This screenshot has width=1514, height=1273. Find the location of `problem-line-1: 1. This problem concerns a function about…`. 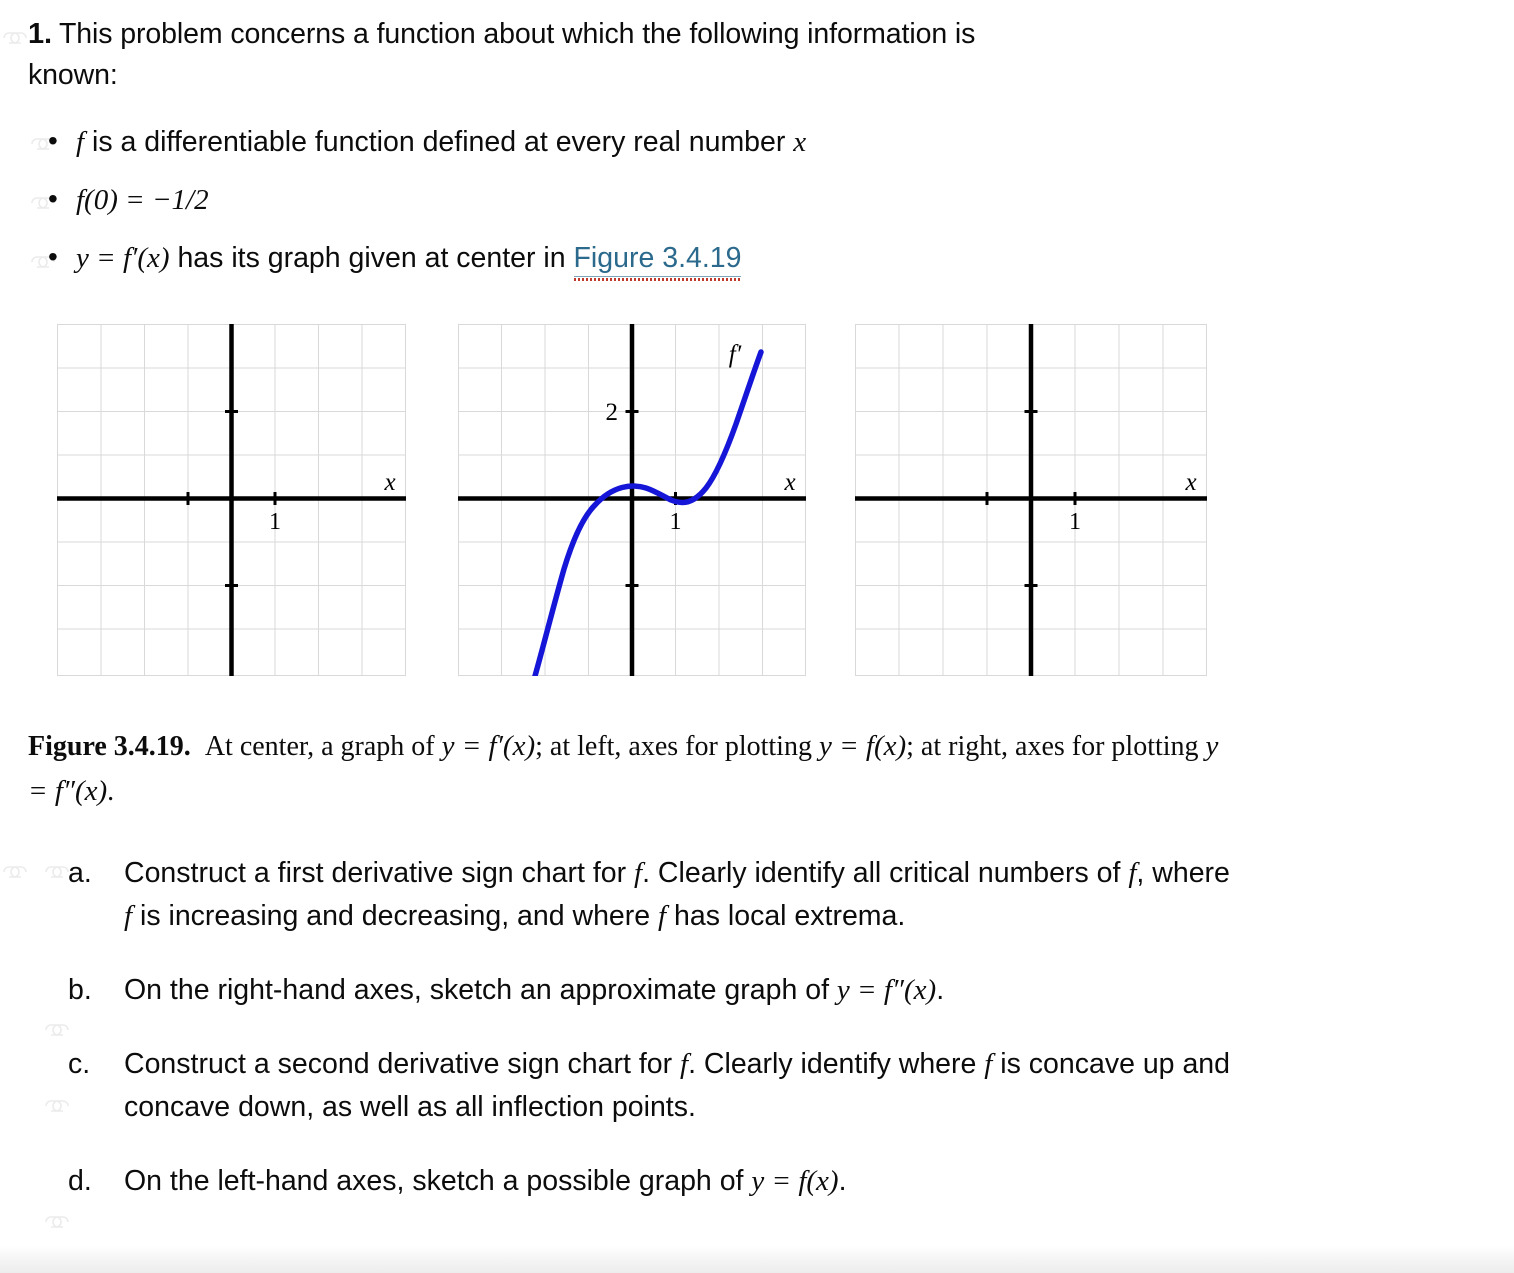

problem-line-1: 1. This problem concerns a function about… is located at coordinates (623, 34).